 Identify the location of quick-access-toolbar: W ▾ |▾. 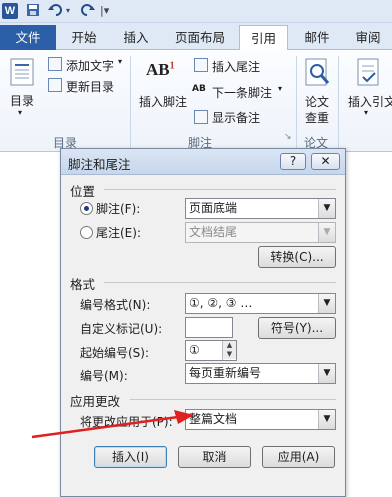
(196, 11).